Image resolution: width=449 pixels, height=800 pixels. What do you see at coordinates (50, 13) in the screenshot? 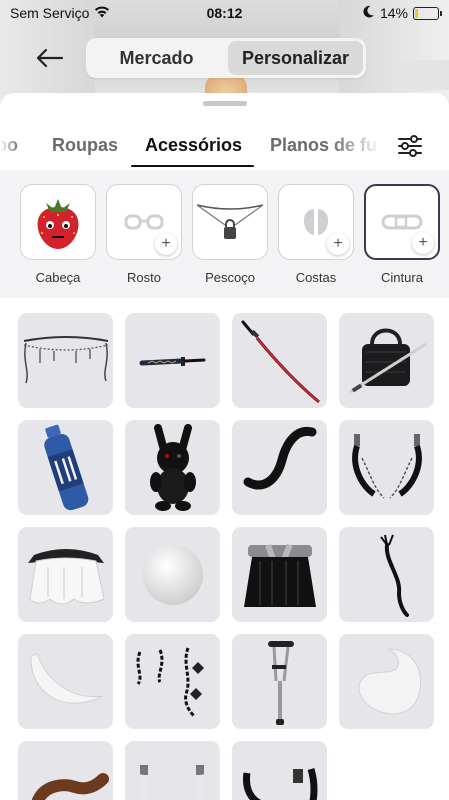
I see `carrier-text: Sem Serviço` at bounding box center [50, 13].